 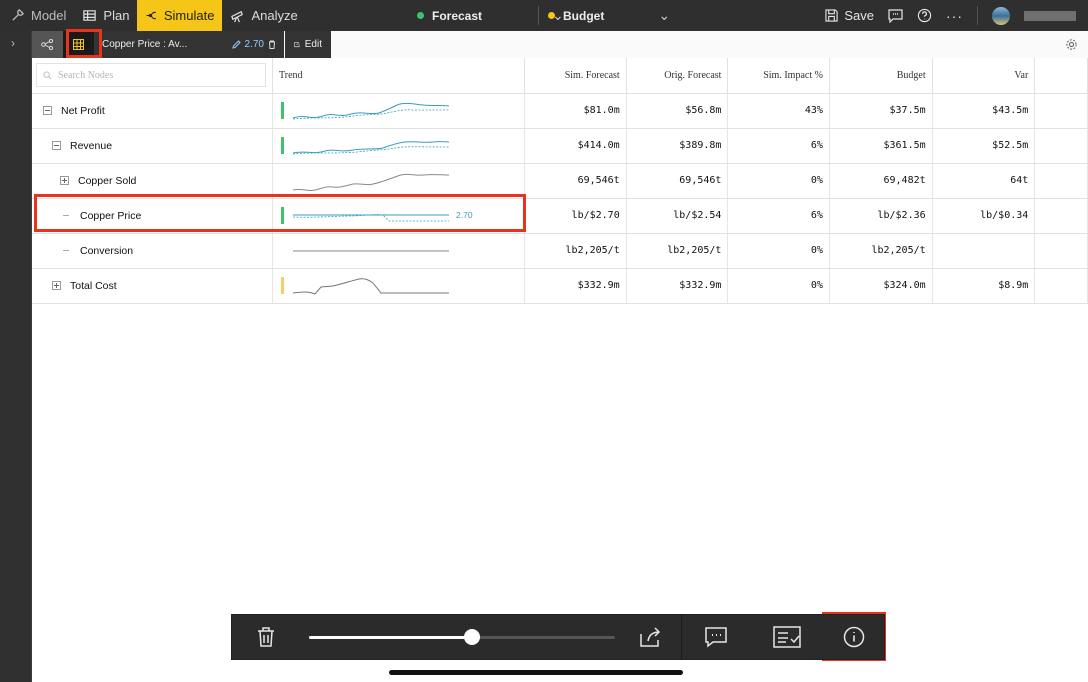 I want to click on nav-simulate: Simulate, so click(x=180, y=15).